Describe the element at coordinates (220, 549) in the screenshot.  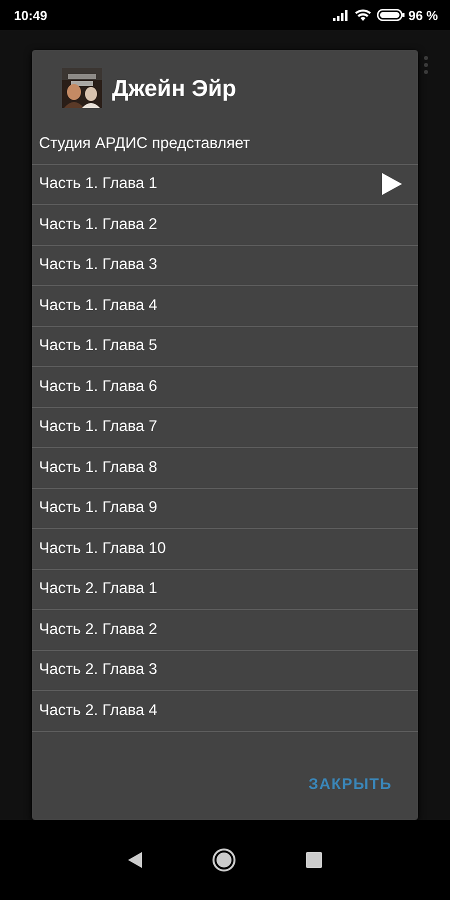
I see `chapter-title: Часть 1. Глава 10` at that location.